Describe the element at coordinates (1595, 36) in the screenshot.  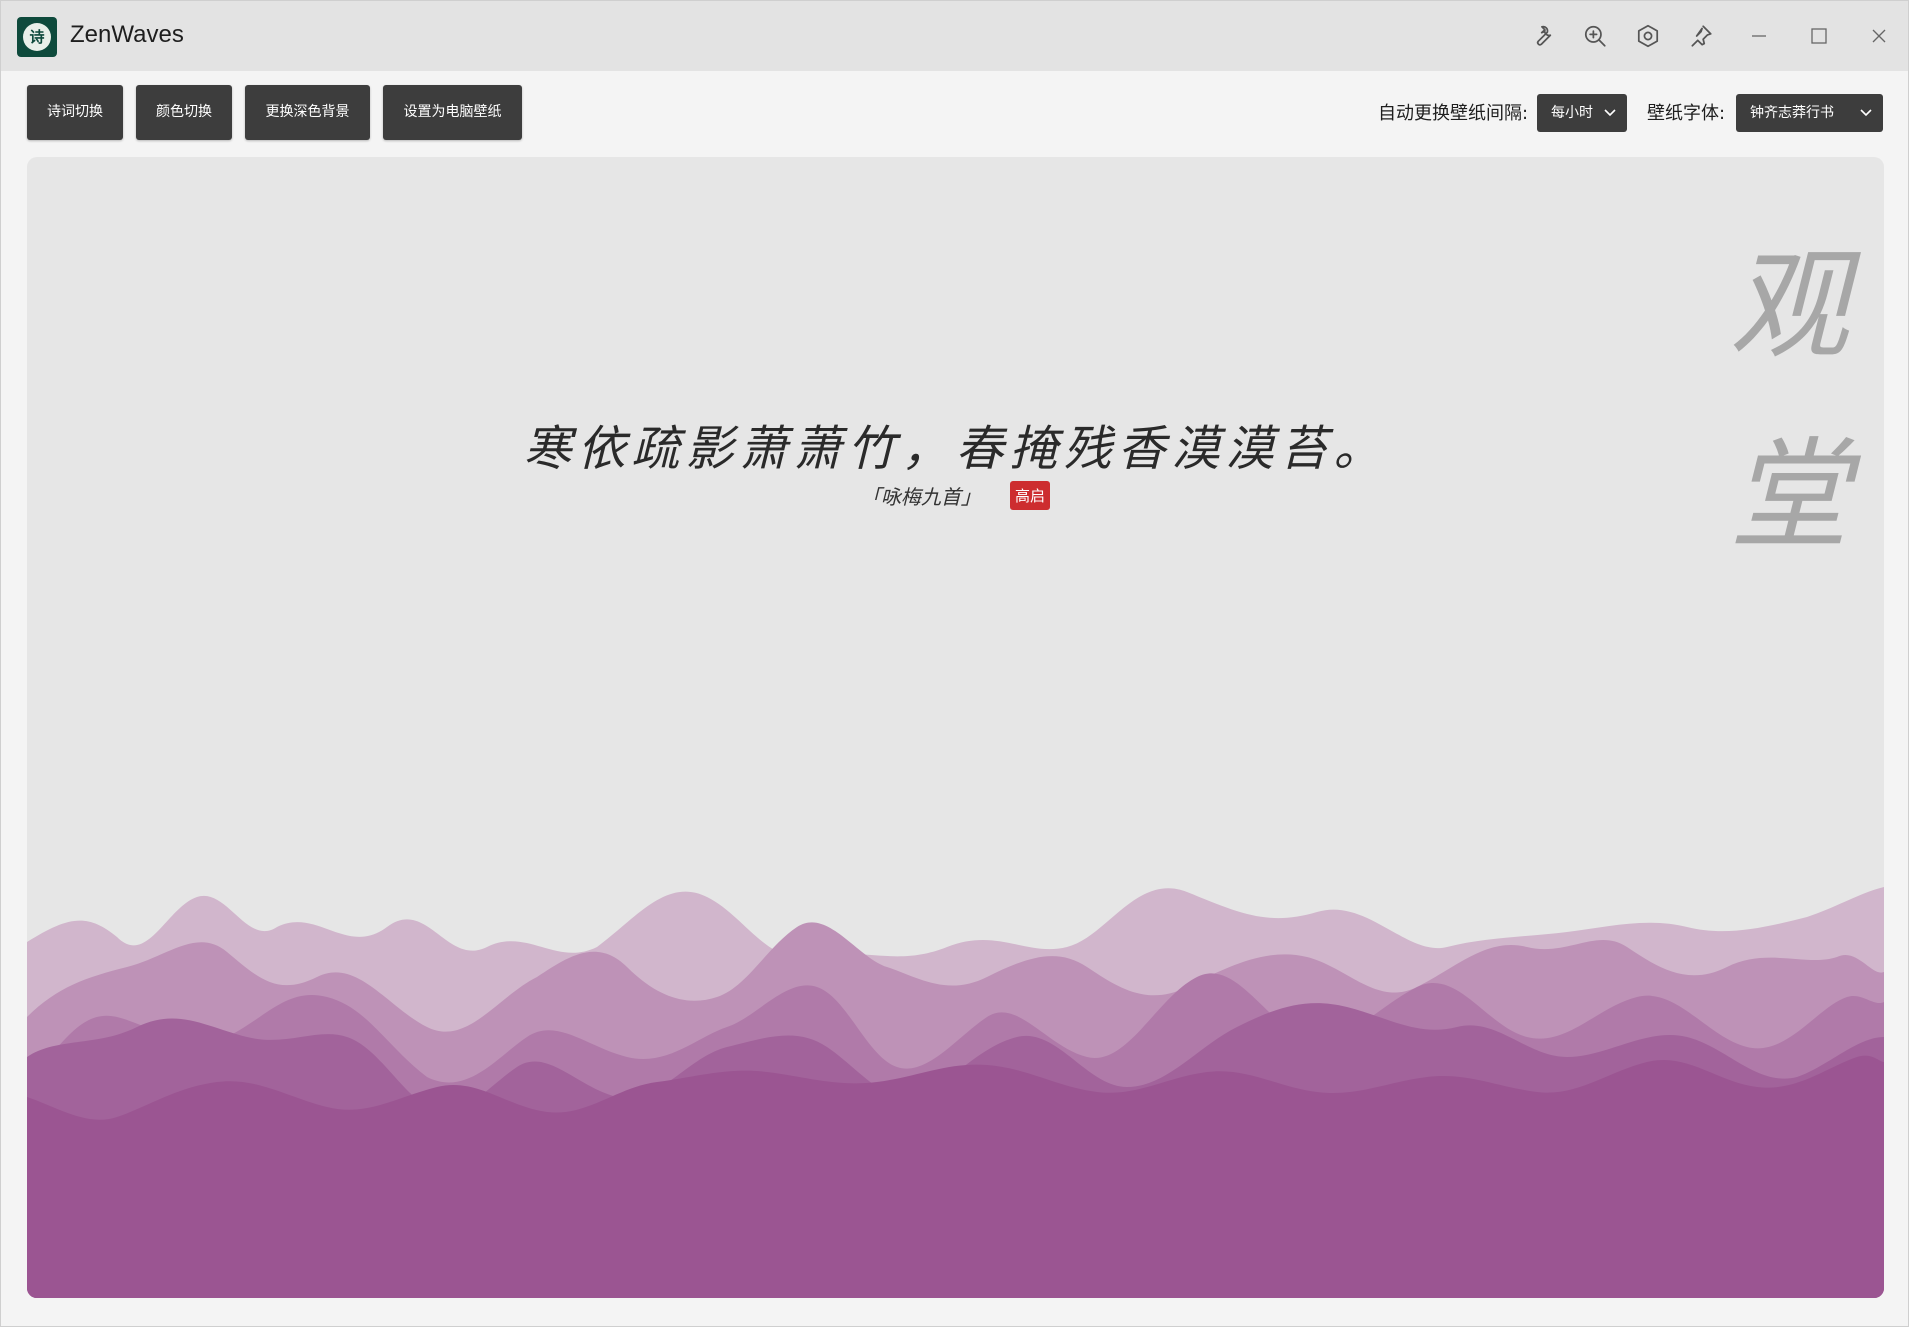
I see `zoom-in-icon` at that location.